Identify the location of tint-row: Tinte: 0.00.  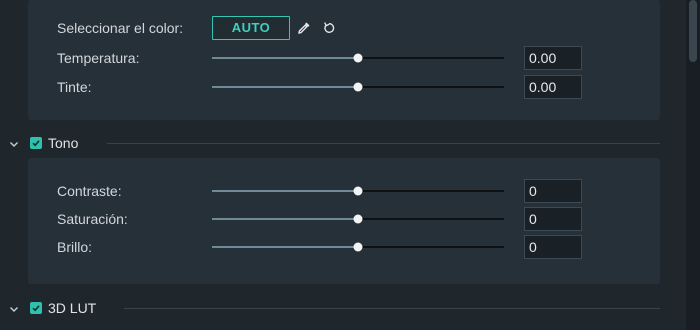
(344, 87).